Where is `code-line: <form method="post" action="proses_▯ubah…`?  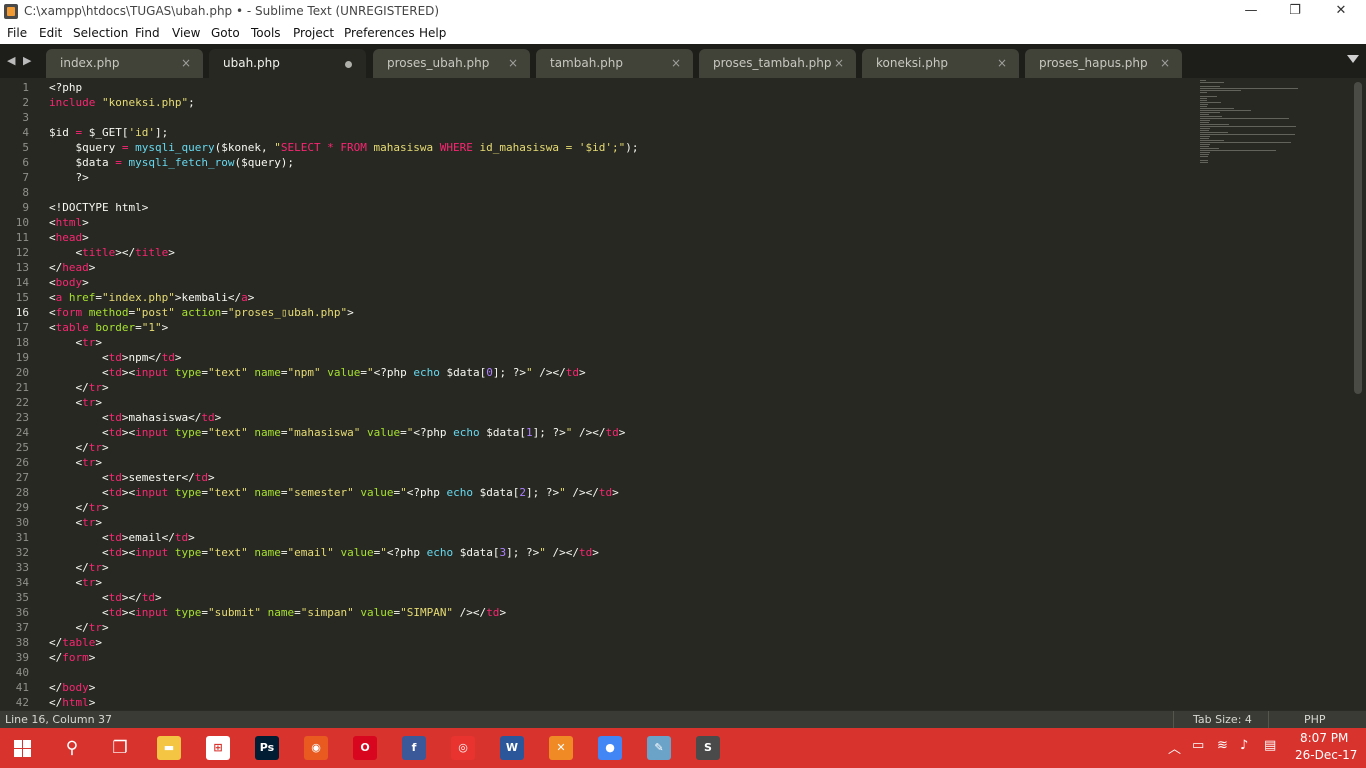 code-line: <form method="post" action="proses_▯ubah… is located at coordinates (201, 312).